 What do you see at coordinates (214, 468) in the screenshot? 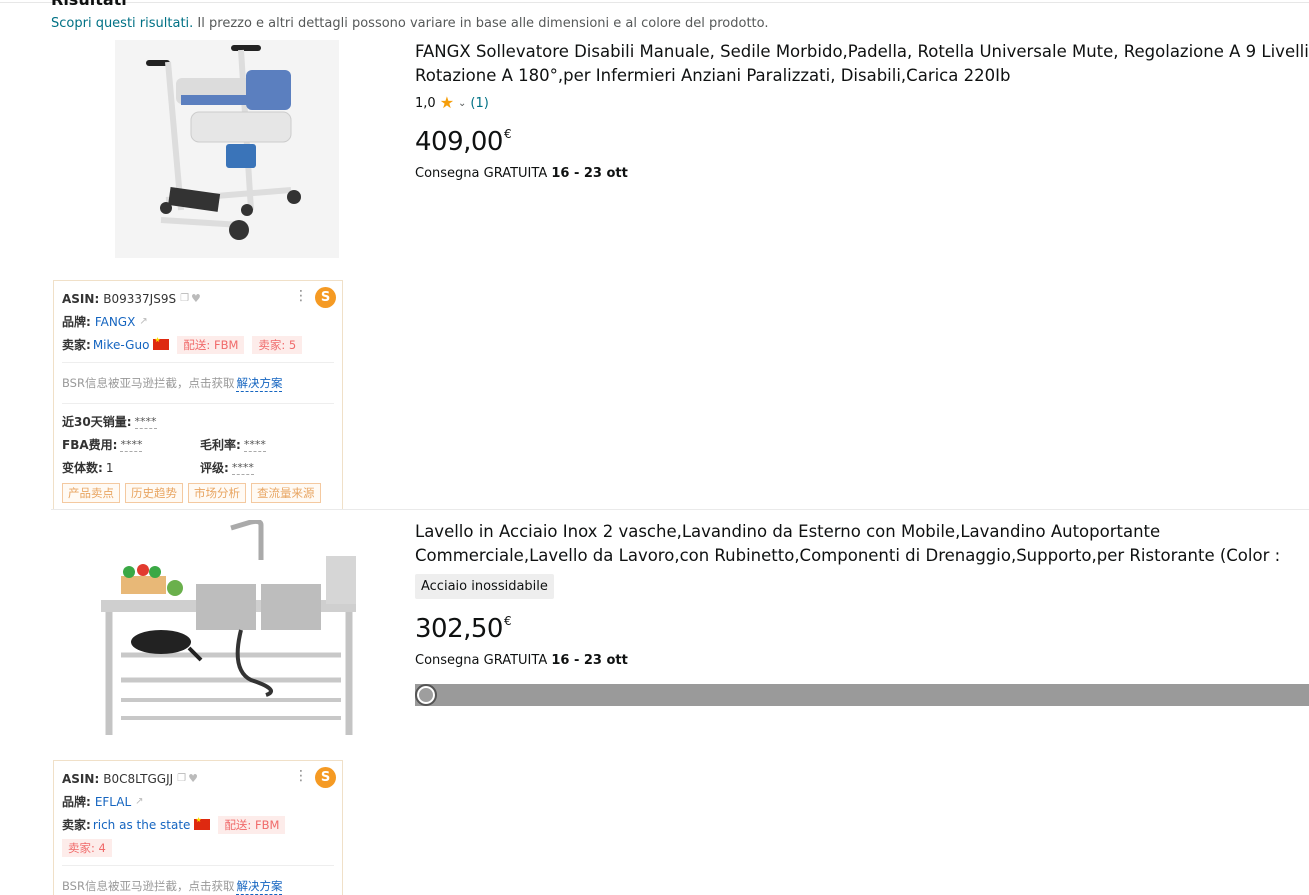
I see `grade-label: 评级:` at bounding box center [214, 468].